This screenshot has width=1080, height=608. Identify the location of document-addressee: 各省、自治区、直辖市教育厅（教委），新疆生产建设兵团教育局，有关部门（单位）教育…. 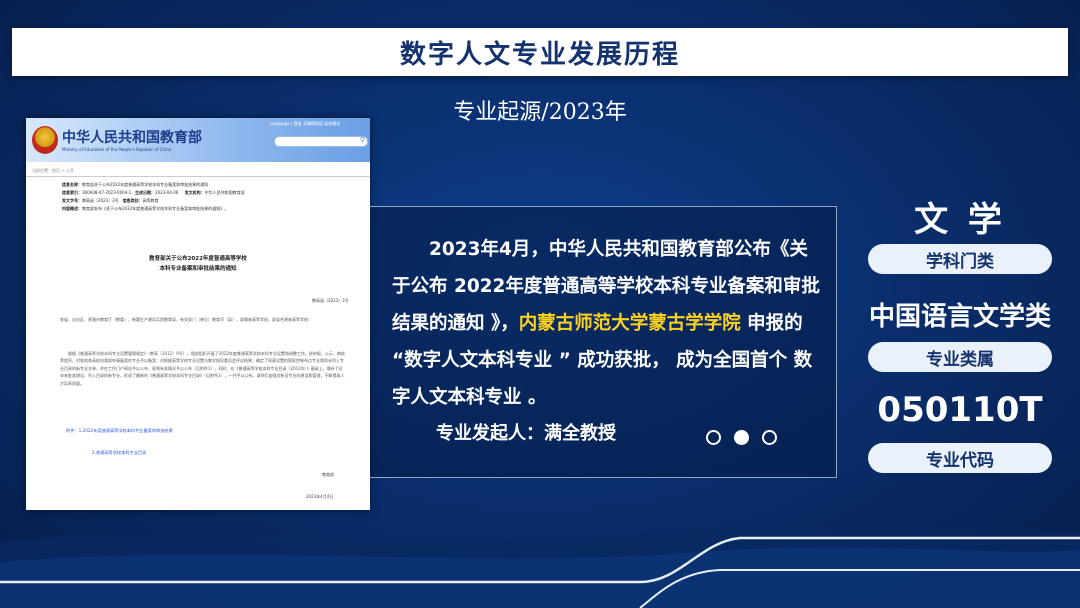
(186, 319).